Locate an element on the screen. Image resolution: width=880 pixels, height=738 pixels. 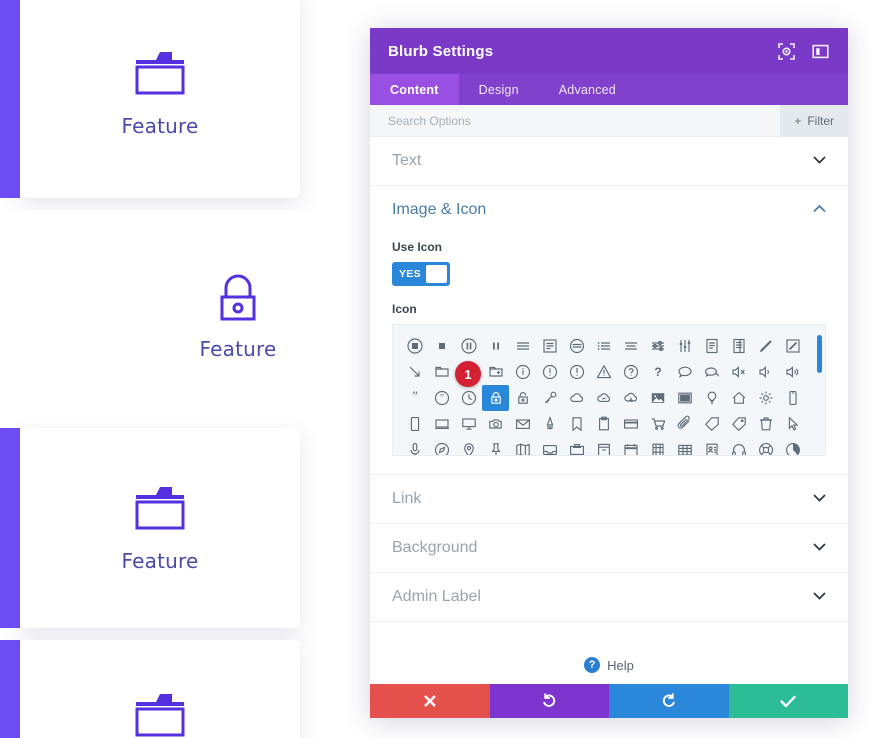
section-image-icon-header: Image & Icon is located at coordinates (609, 210).